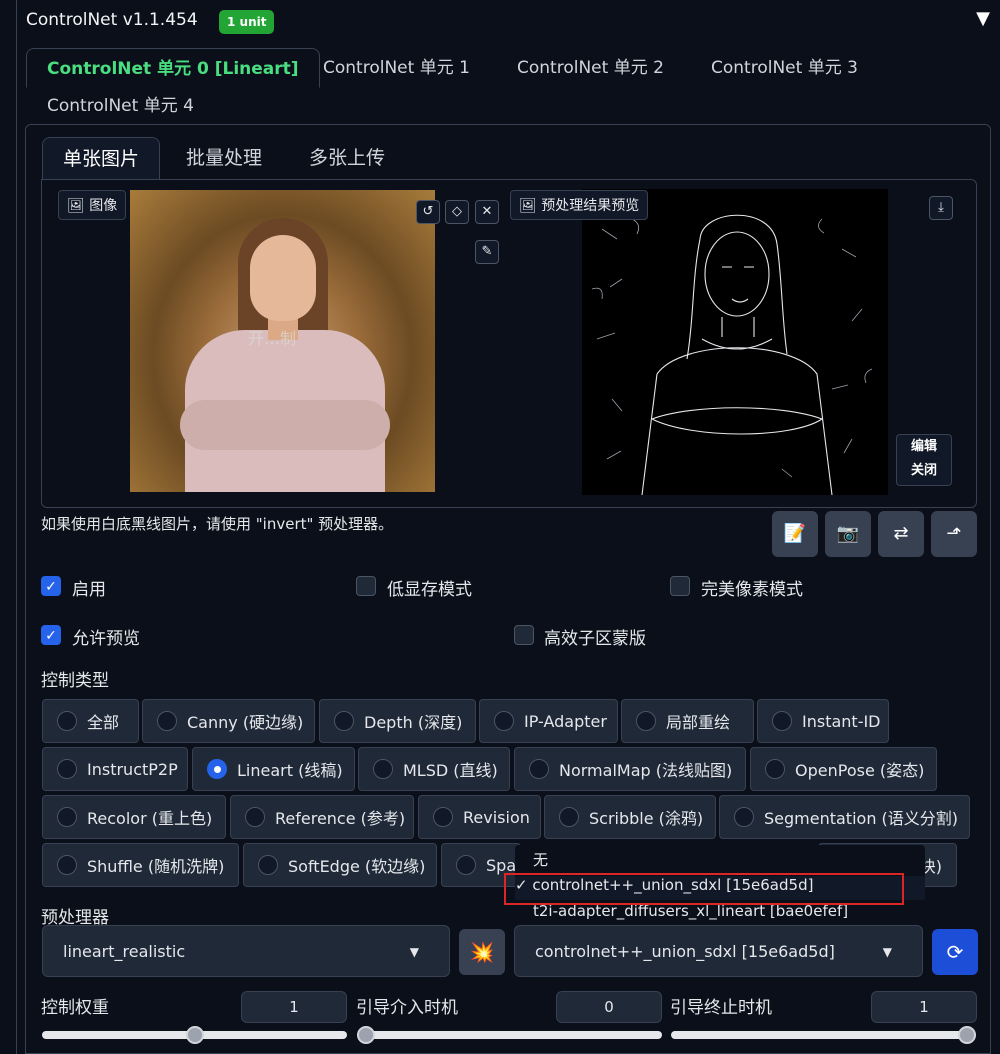 Image resolution: width=1000 pixels, height=1054 pixels. Describe the element at coordinates (540, 859) in the screenshot. I see `model-option-none: 无` at that location.